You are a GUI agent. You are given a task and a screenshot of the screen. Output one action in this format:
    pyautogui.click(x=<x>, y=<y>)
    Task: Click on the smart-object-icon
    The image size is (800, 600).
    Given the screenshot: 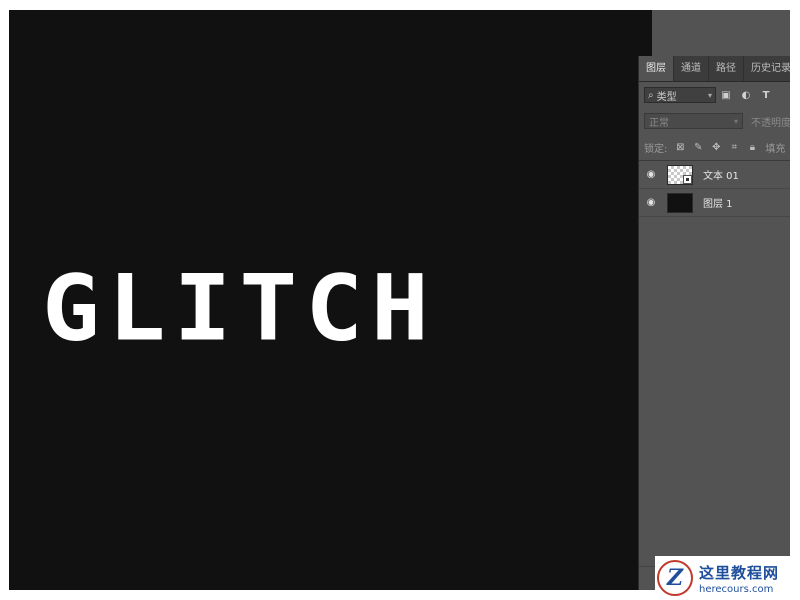 What is the action you would take?
    pyautogui.click(x=687, y=179)
    